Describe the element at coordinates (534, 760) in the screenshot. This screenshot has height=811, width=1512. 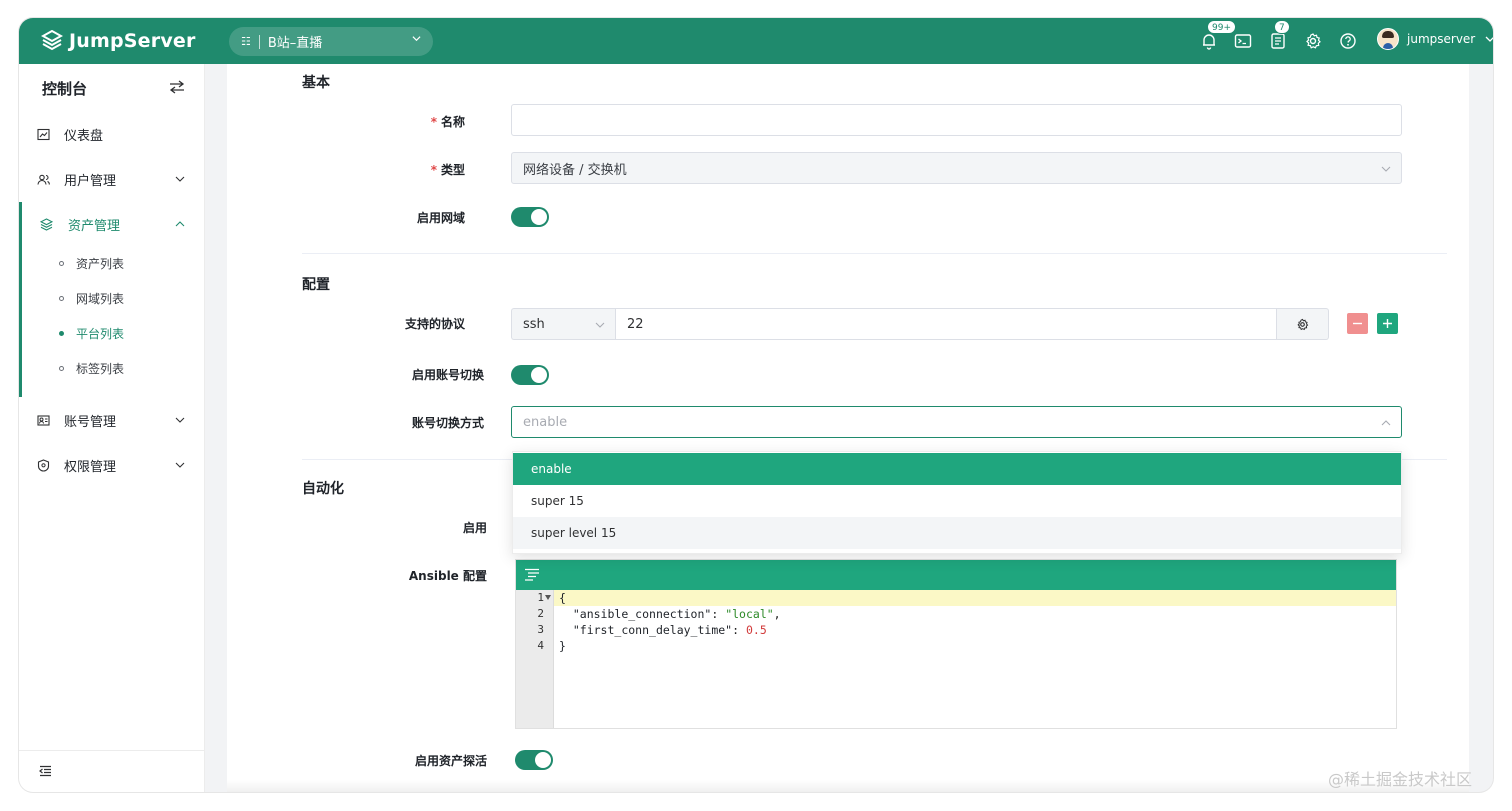
I see `ping-enabled-toggle` at that location.